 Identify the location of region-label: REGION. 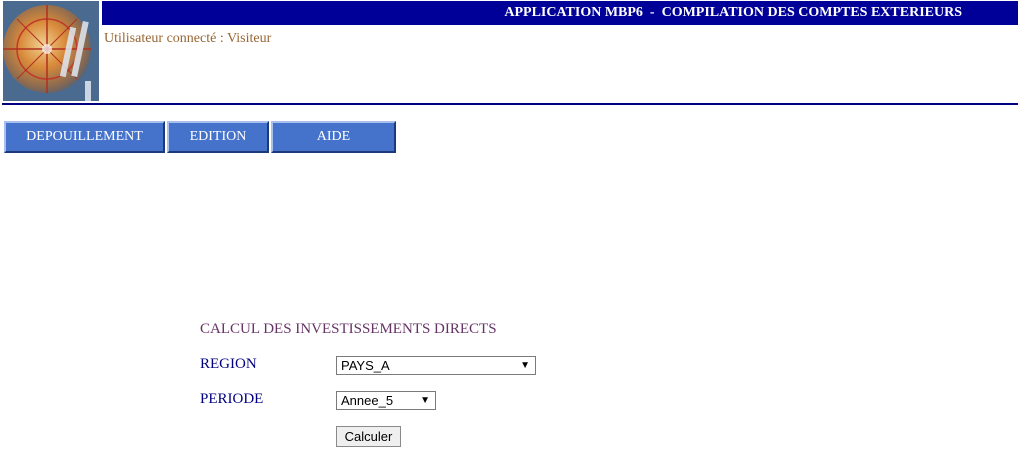
(228, 364).